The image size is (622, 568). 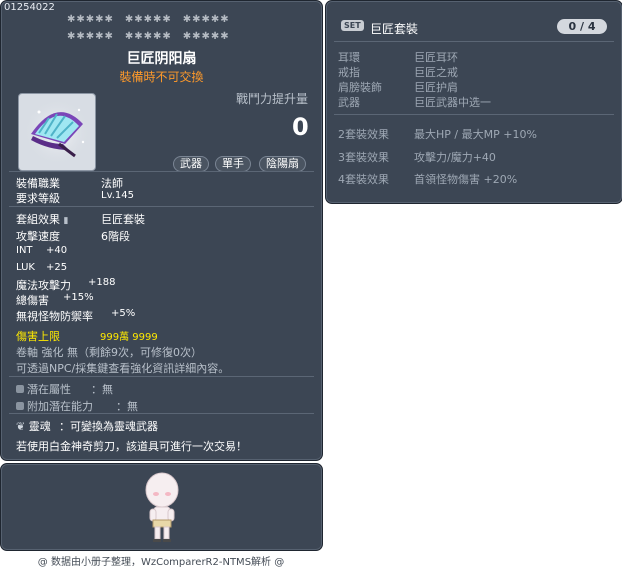 What do you see at coordinates (20, 406) in the screenshot?
I see `add-potential-icon` at bounding box center [20, 406].